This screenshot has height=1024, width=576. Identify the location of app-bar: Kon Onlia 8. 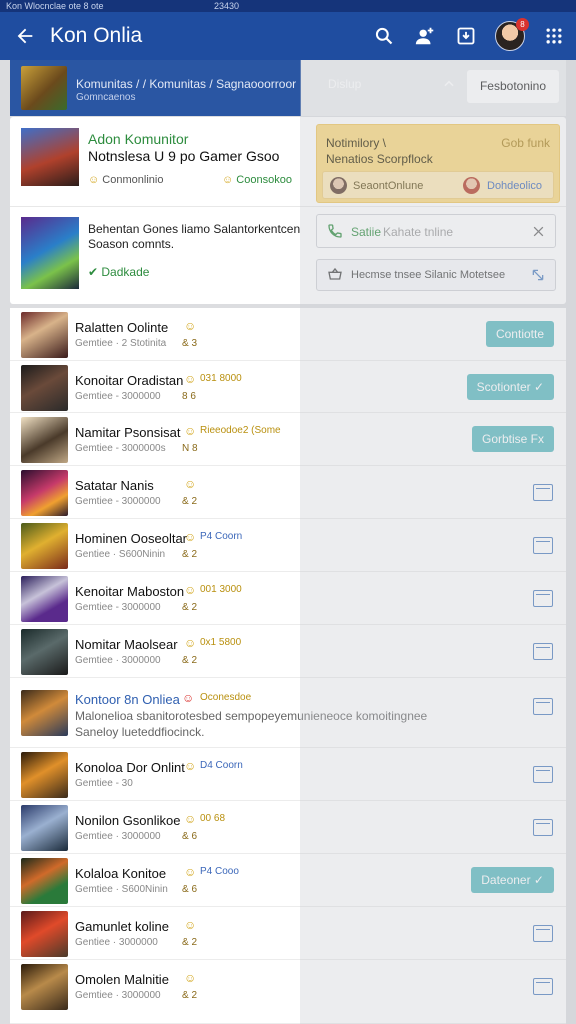
(288, 36).